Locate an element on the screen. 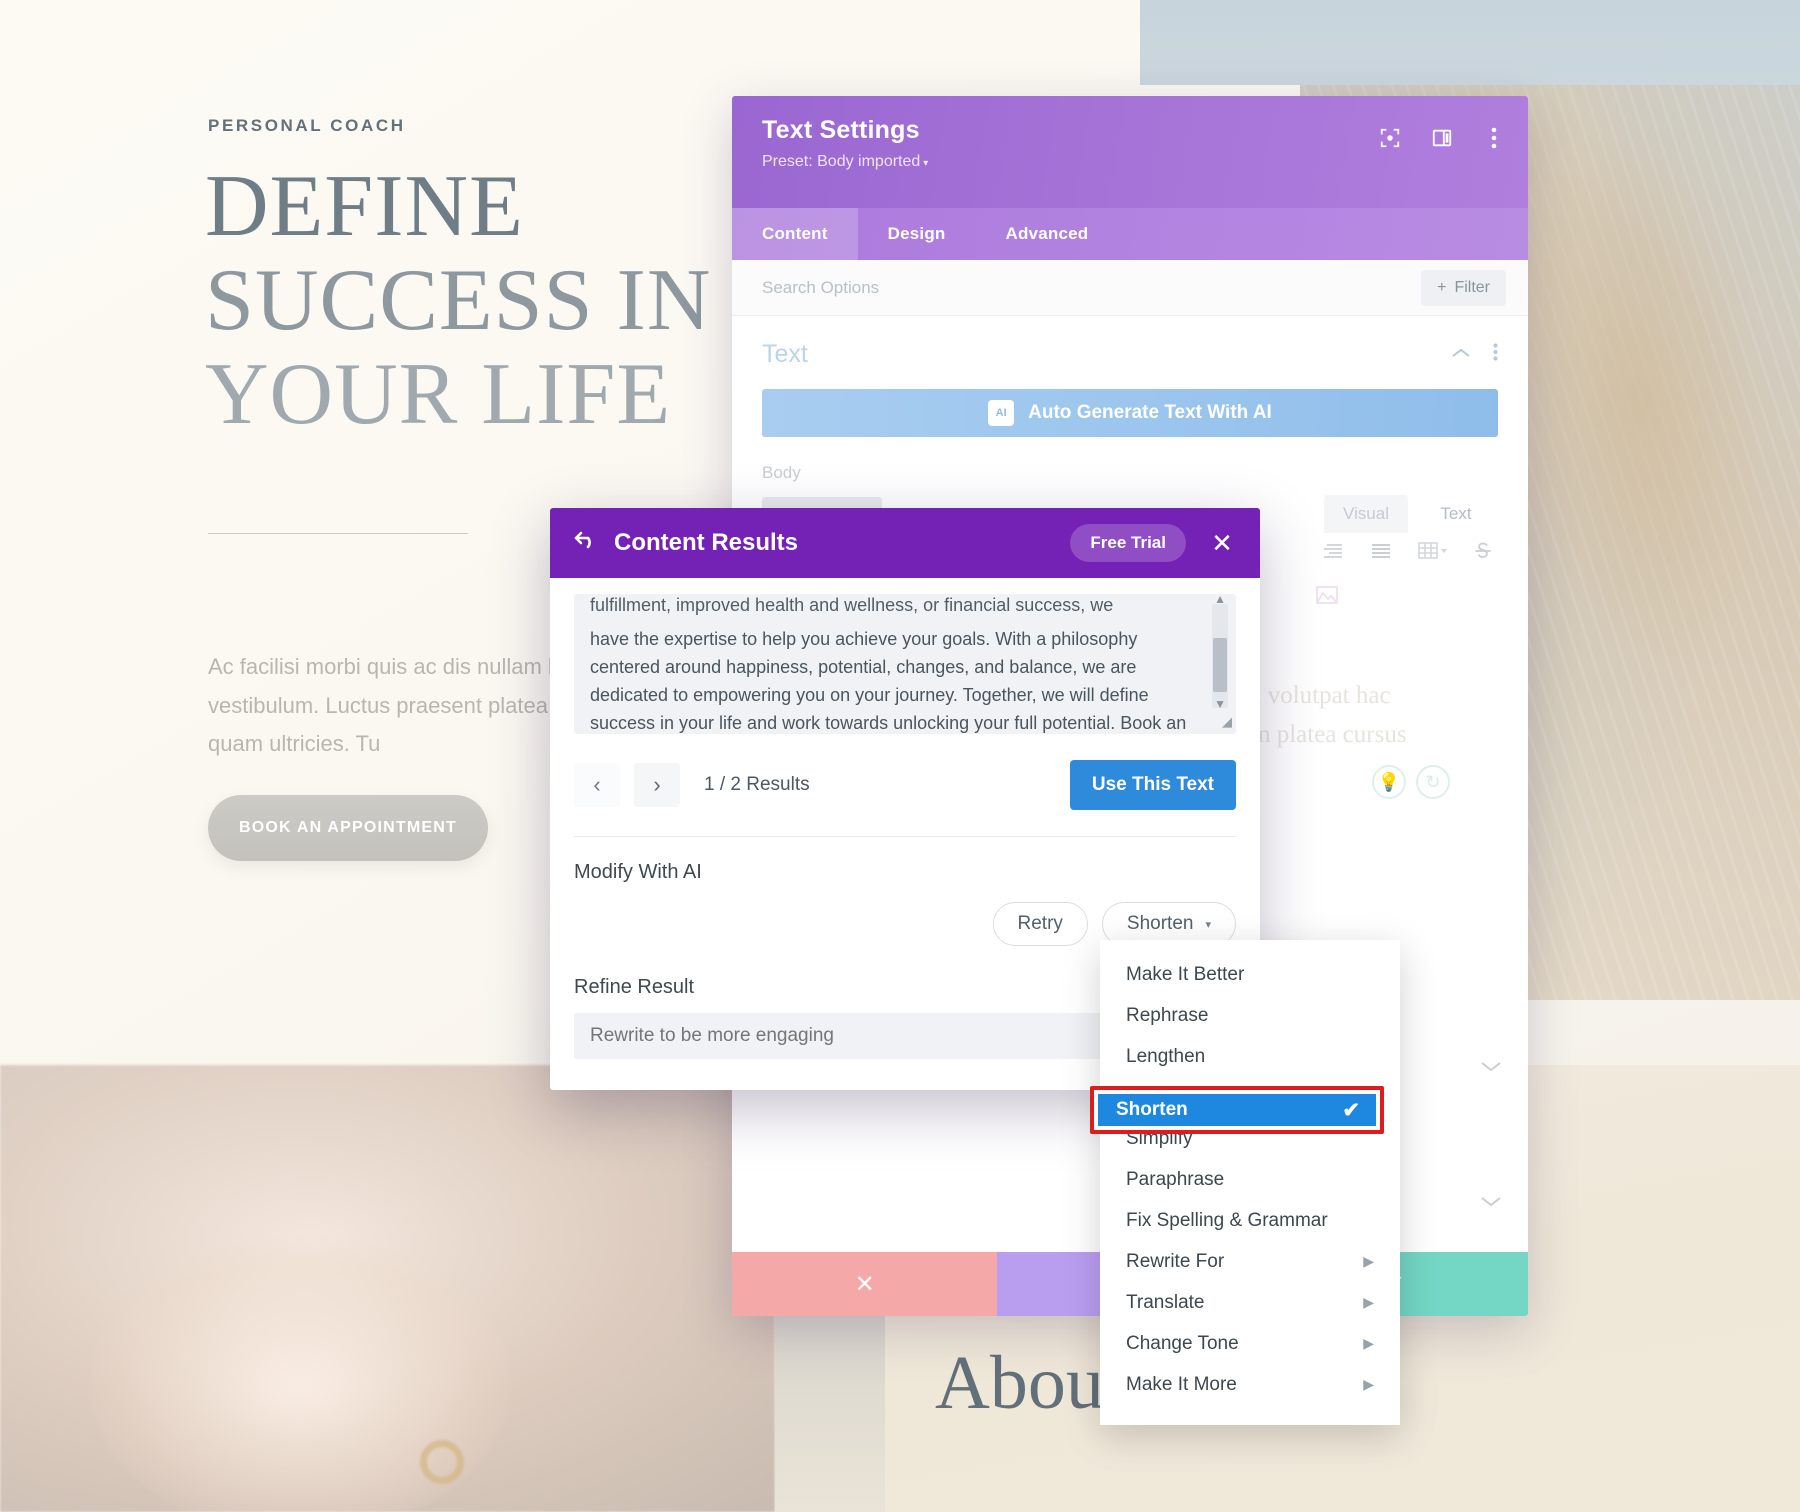  menu-label: Translate is located at coordinates (1165, 1302).